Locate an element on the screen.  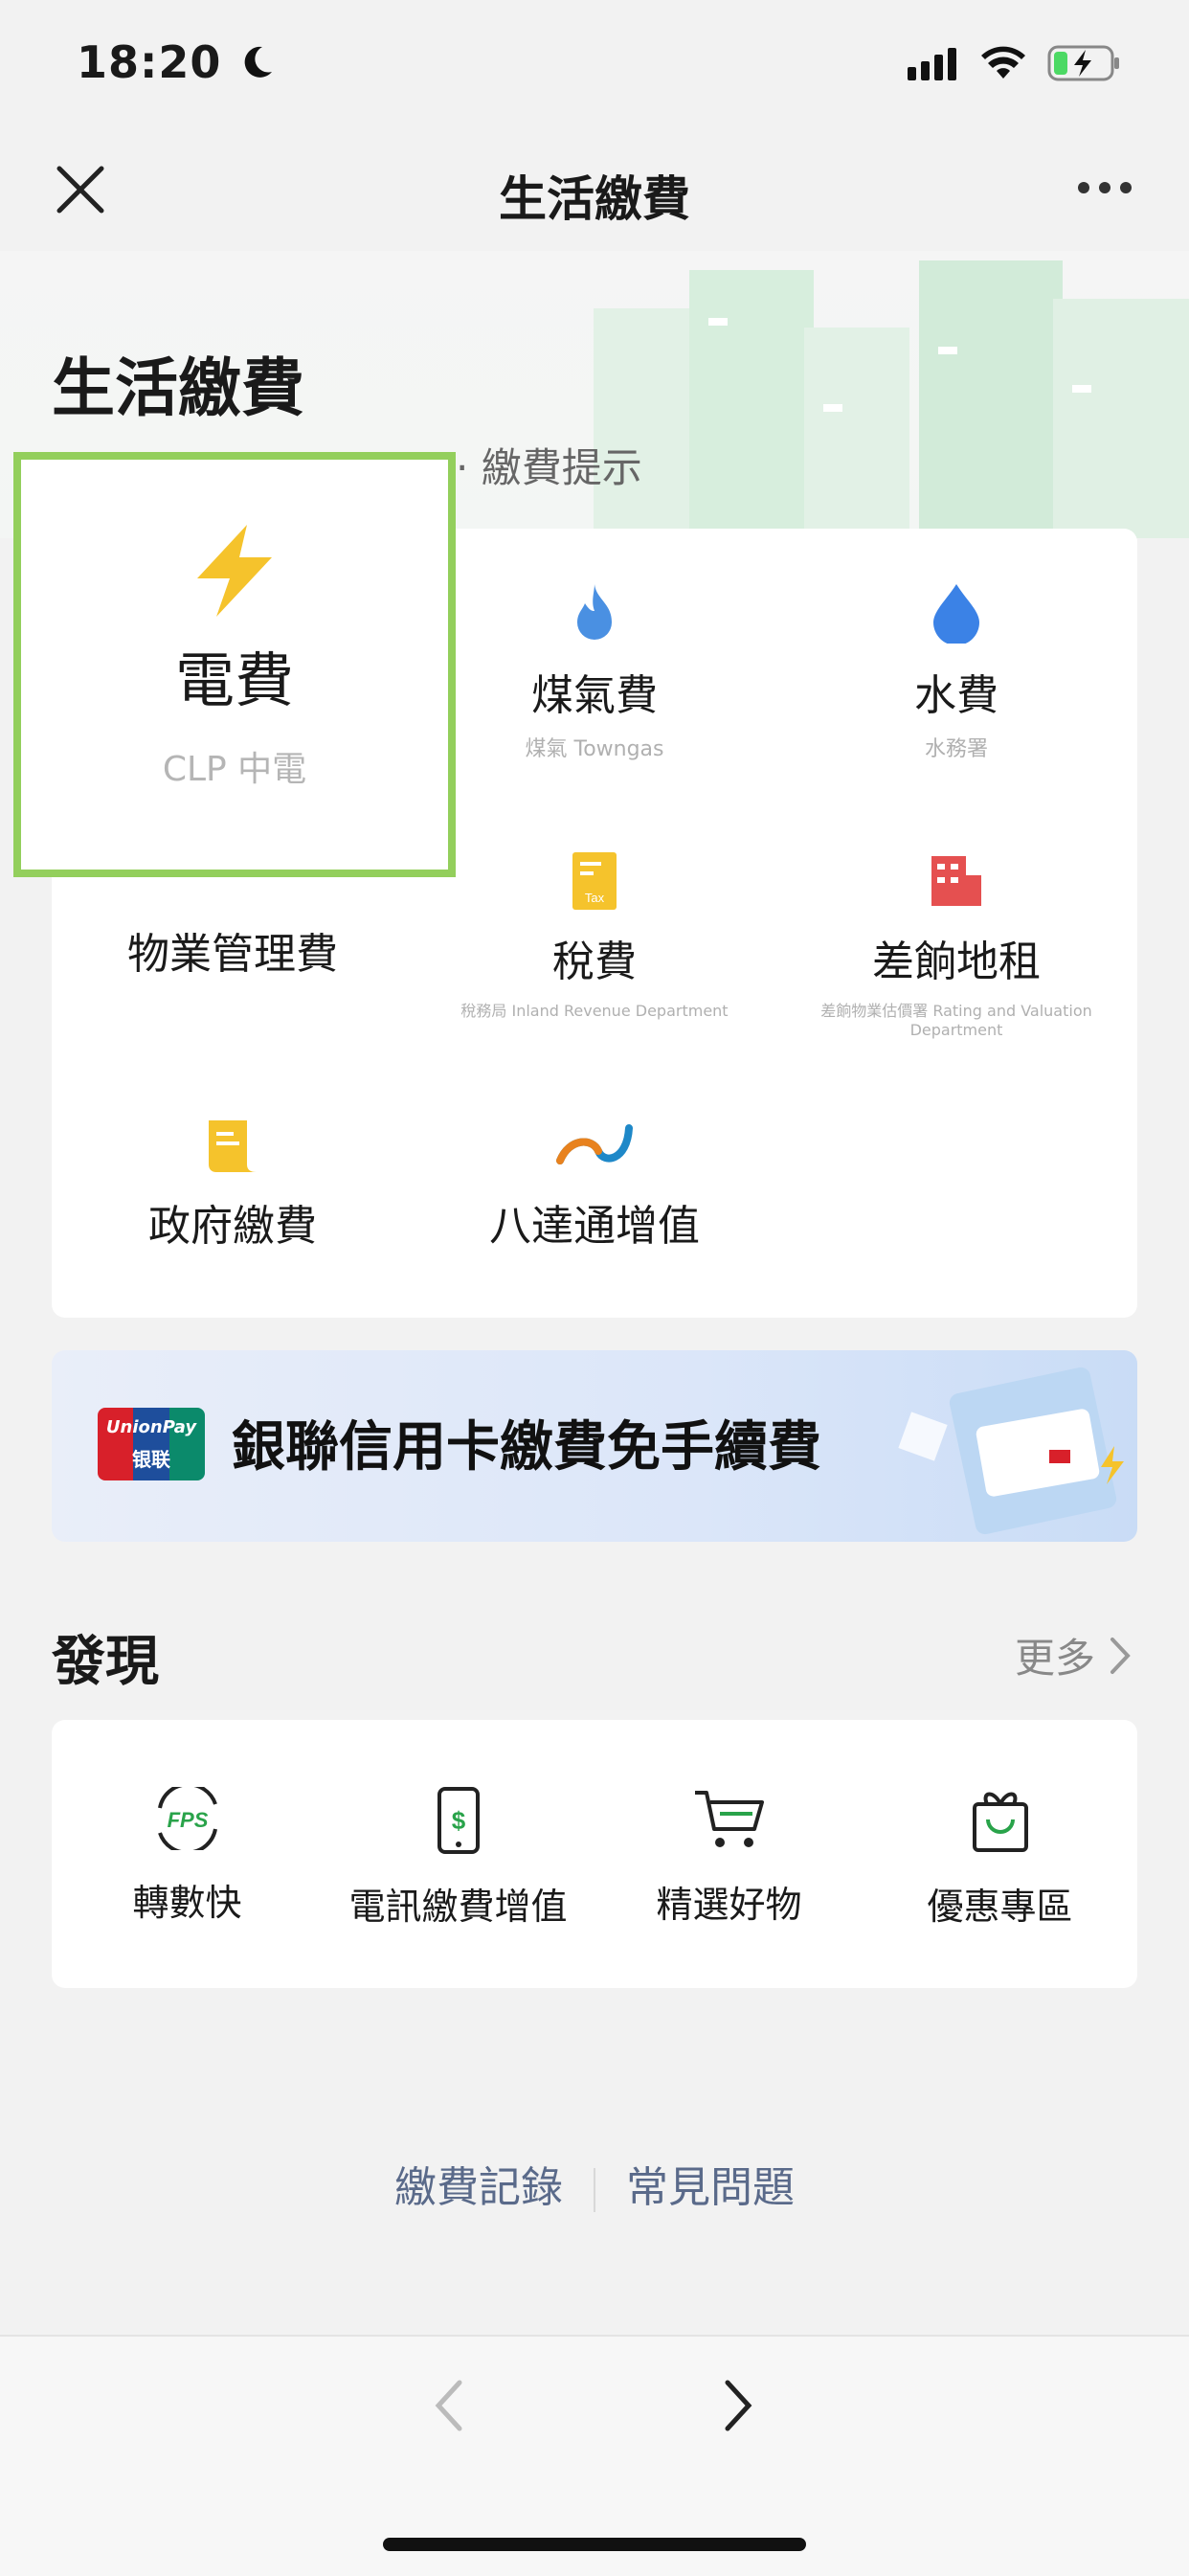
service-label: 水費 is located at coordinates (956, 695).